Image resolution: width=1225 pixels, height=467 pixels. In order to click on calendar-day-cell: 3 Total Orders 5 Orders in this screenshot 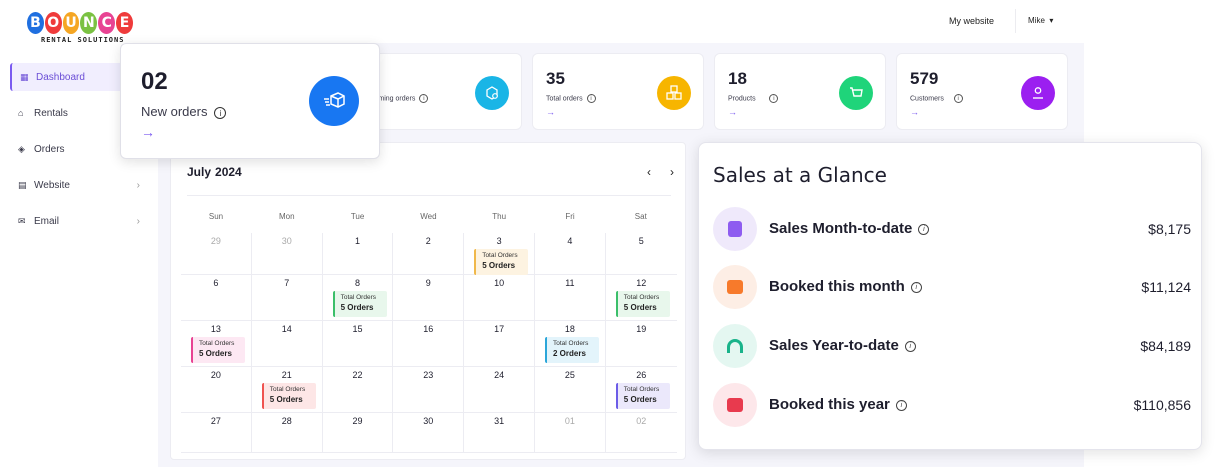, I will do `click(499, 254)`.